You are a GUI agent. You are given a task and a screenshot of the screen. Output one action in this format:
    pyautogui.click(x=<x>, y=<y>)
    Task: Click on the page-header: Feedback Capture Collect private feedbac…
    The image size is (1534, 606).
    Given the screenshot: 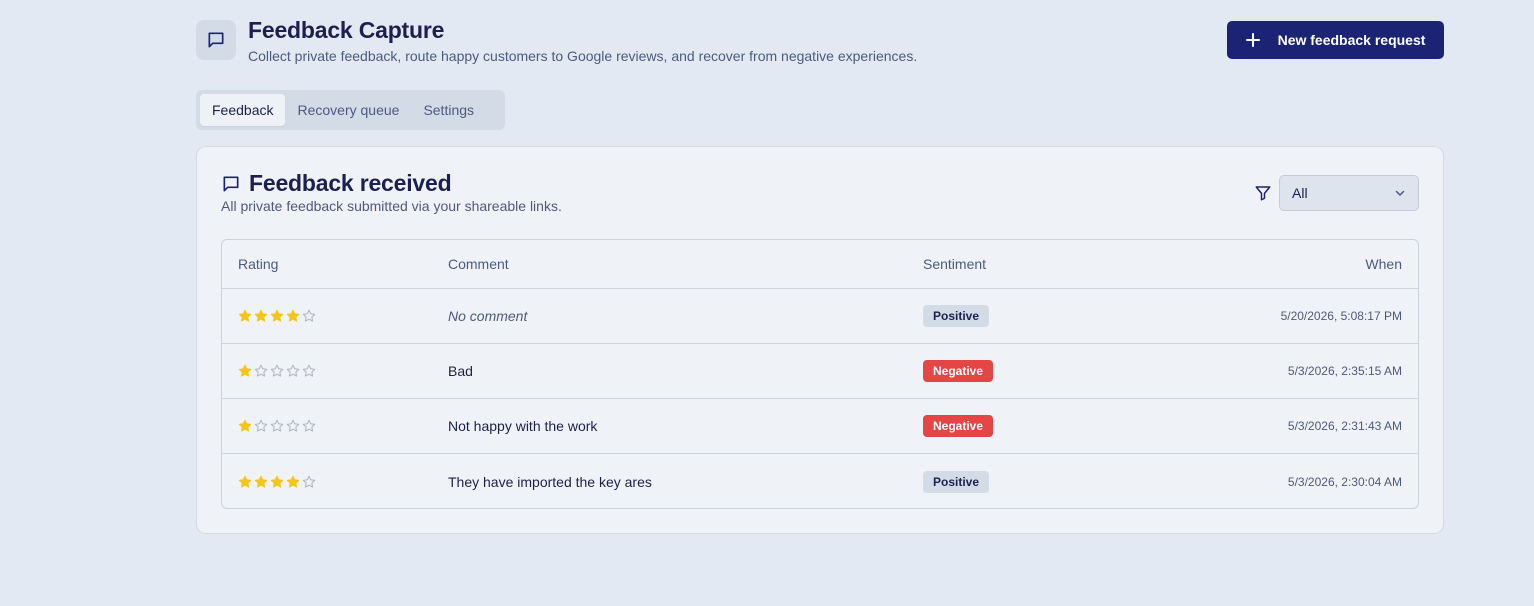 What is the action you would take?
    pyautogui.click(x=820, y=40)
    